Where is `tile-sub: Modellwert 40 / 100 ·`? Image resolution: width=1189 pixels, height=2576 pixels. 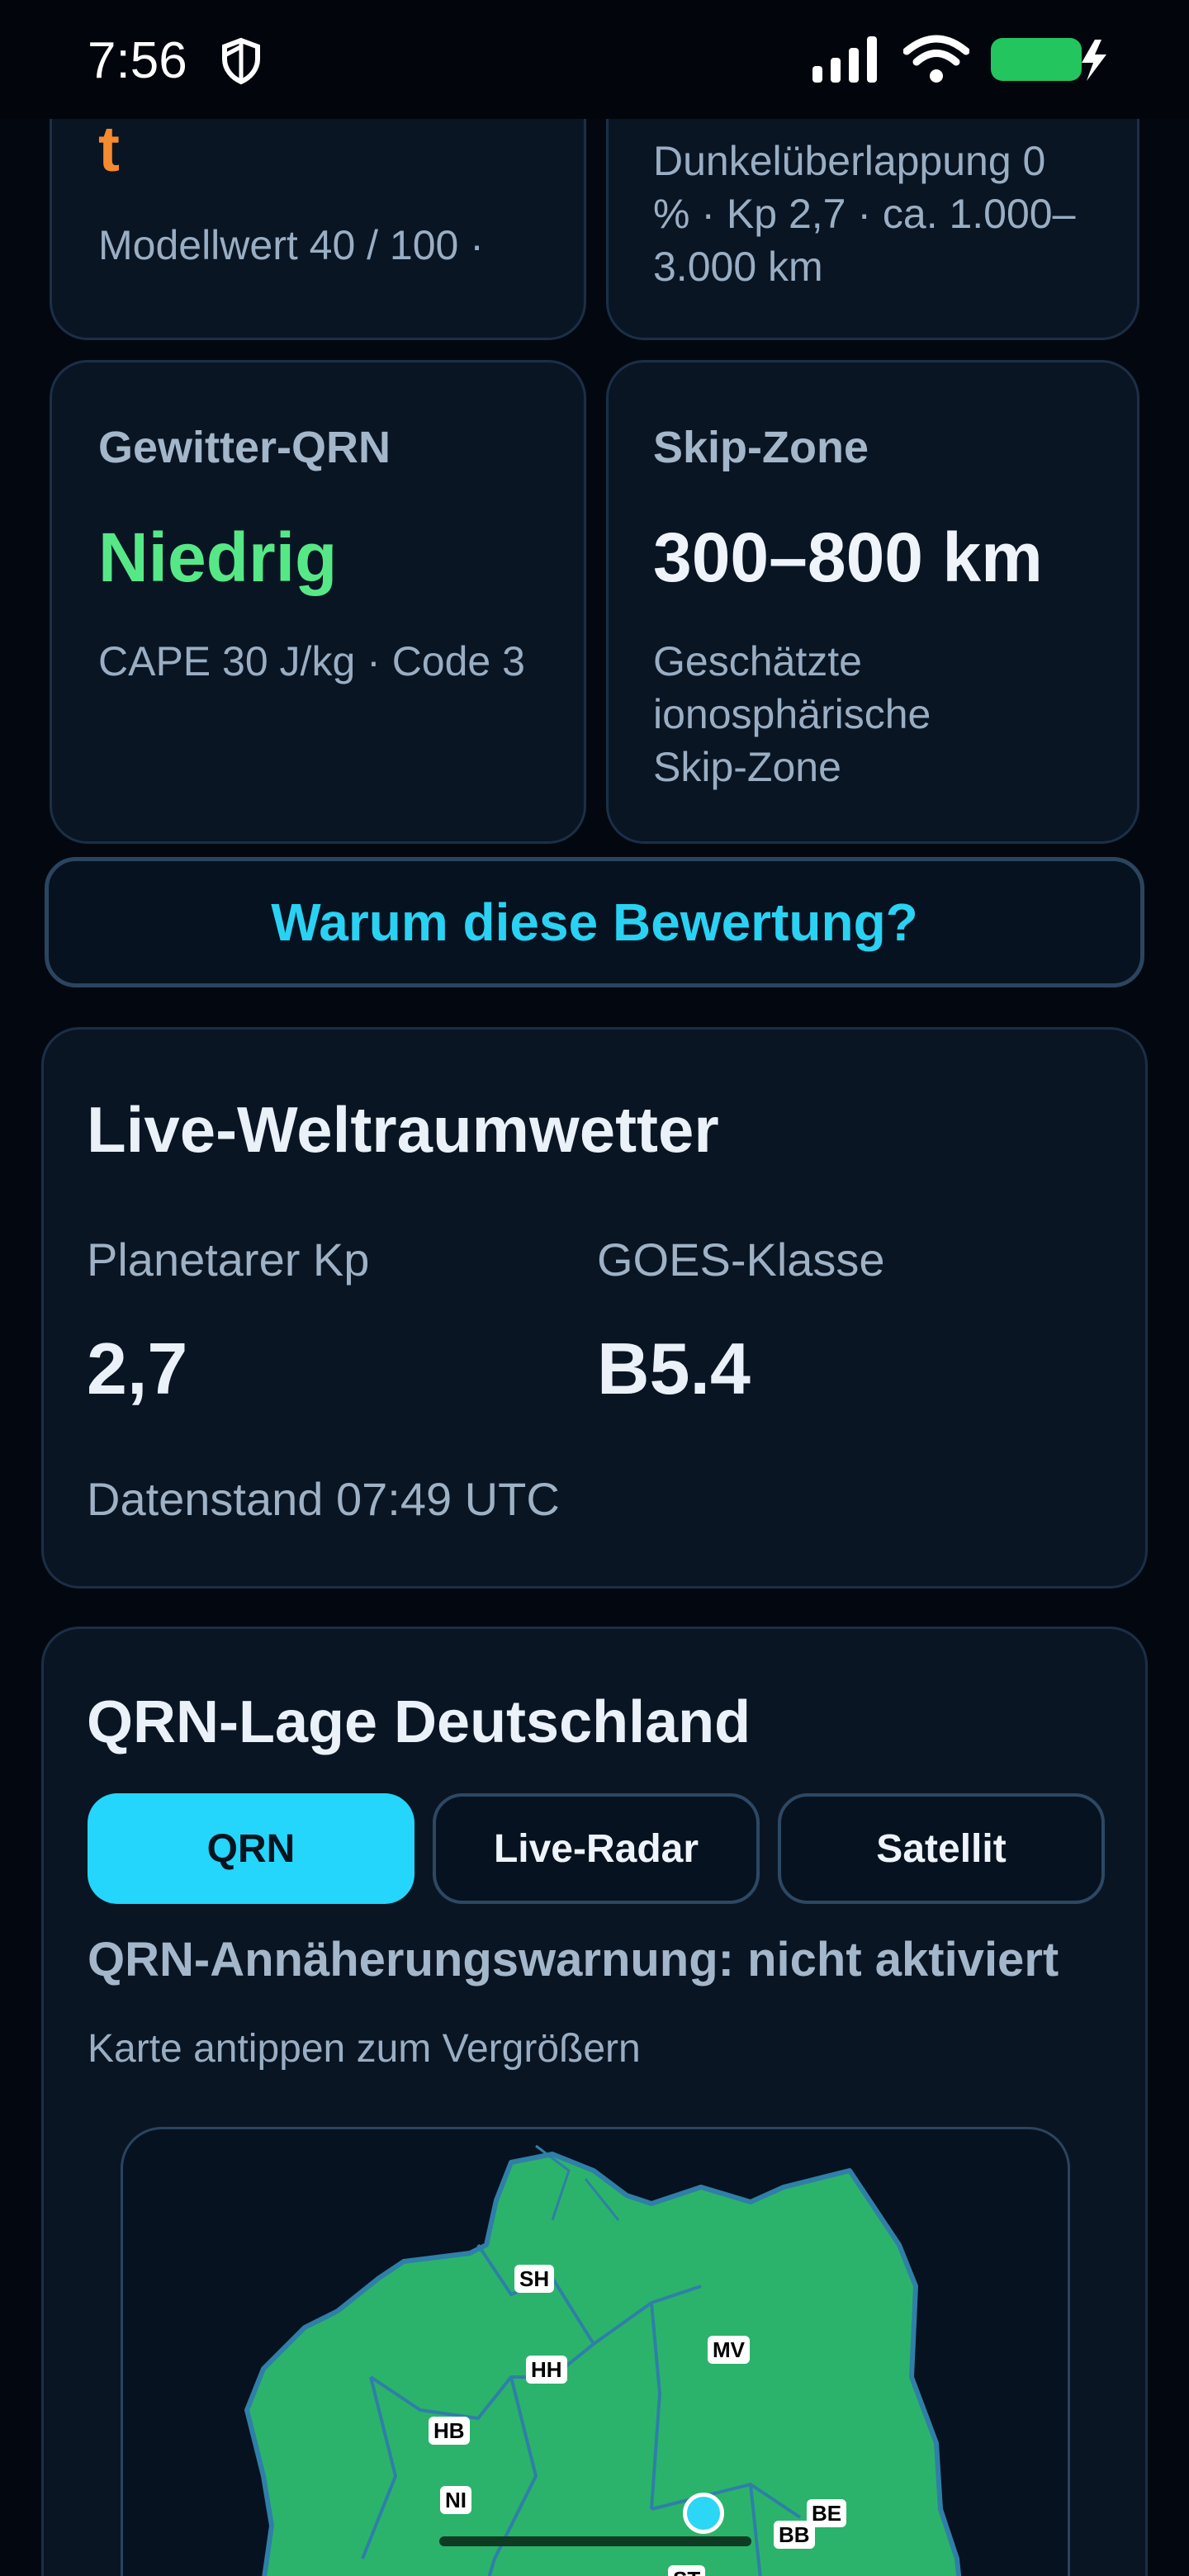
tile-sub: Modellwert 40 / 100 · is located at coordinates (291, 245).